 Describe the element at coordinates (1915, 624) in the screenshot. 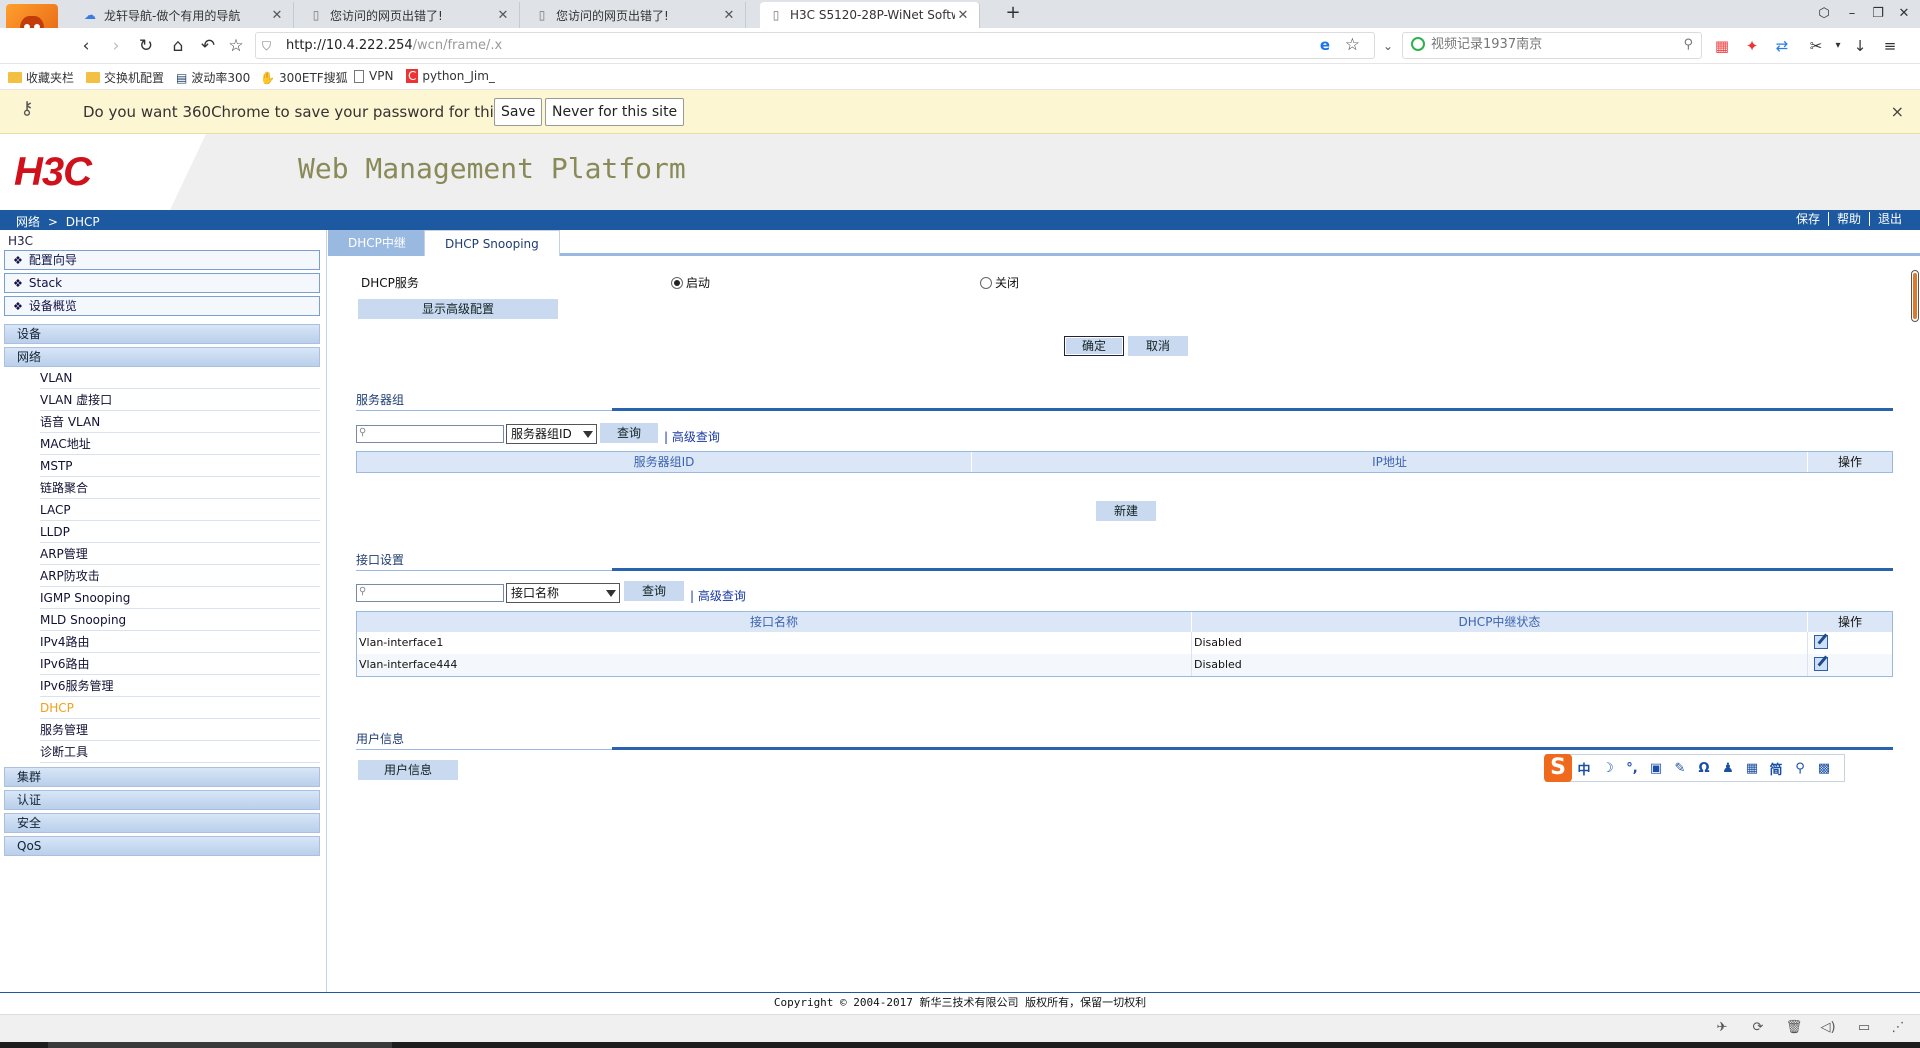

I see `scrollbar` at that location.